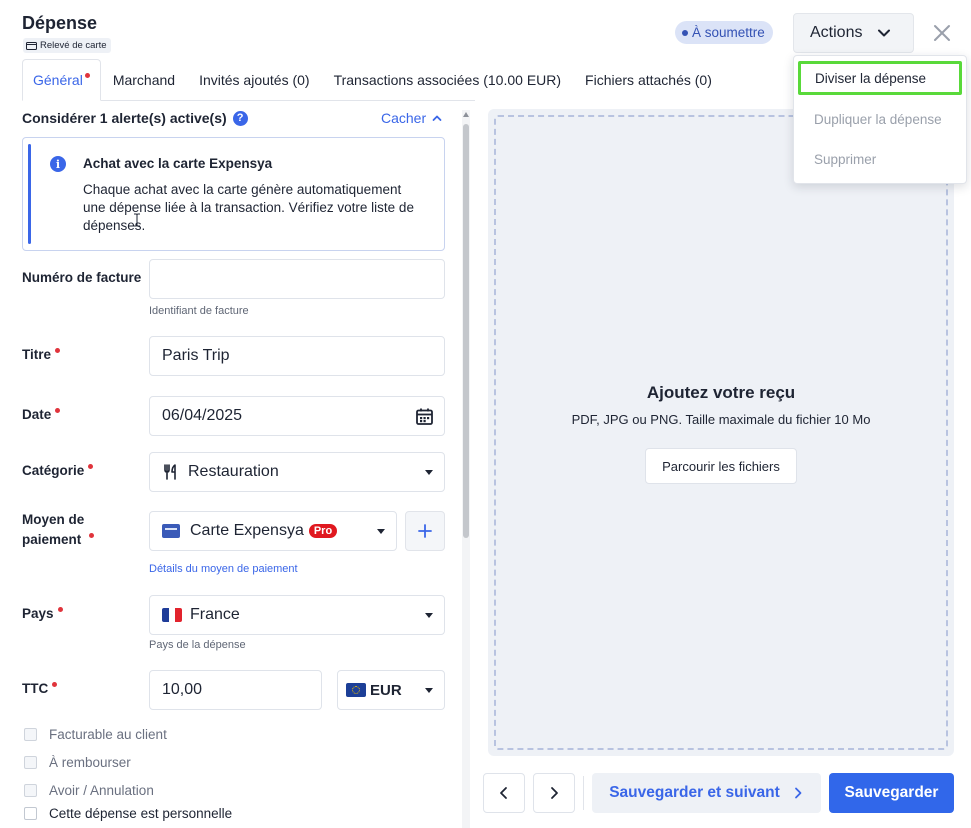 The height and width of the screenshot is (828, 971). I want to click on currency-select: EUR, so click(391, 690).